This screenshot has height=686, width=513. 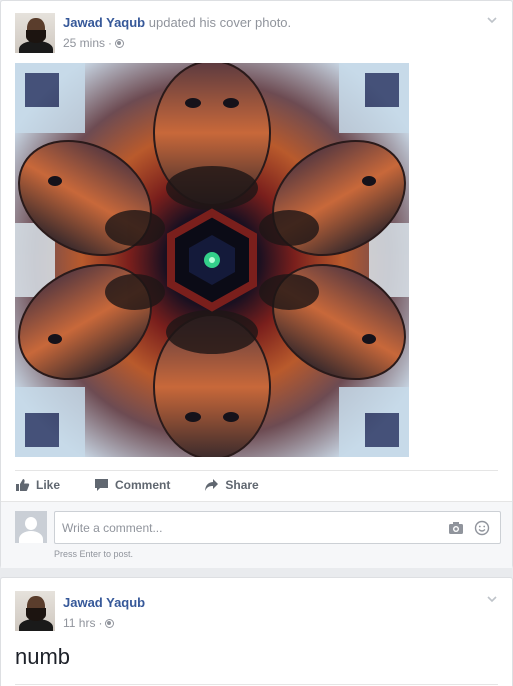 I want to click on timestamp-link: 25 mins, so click(x=84, y=43).